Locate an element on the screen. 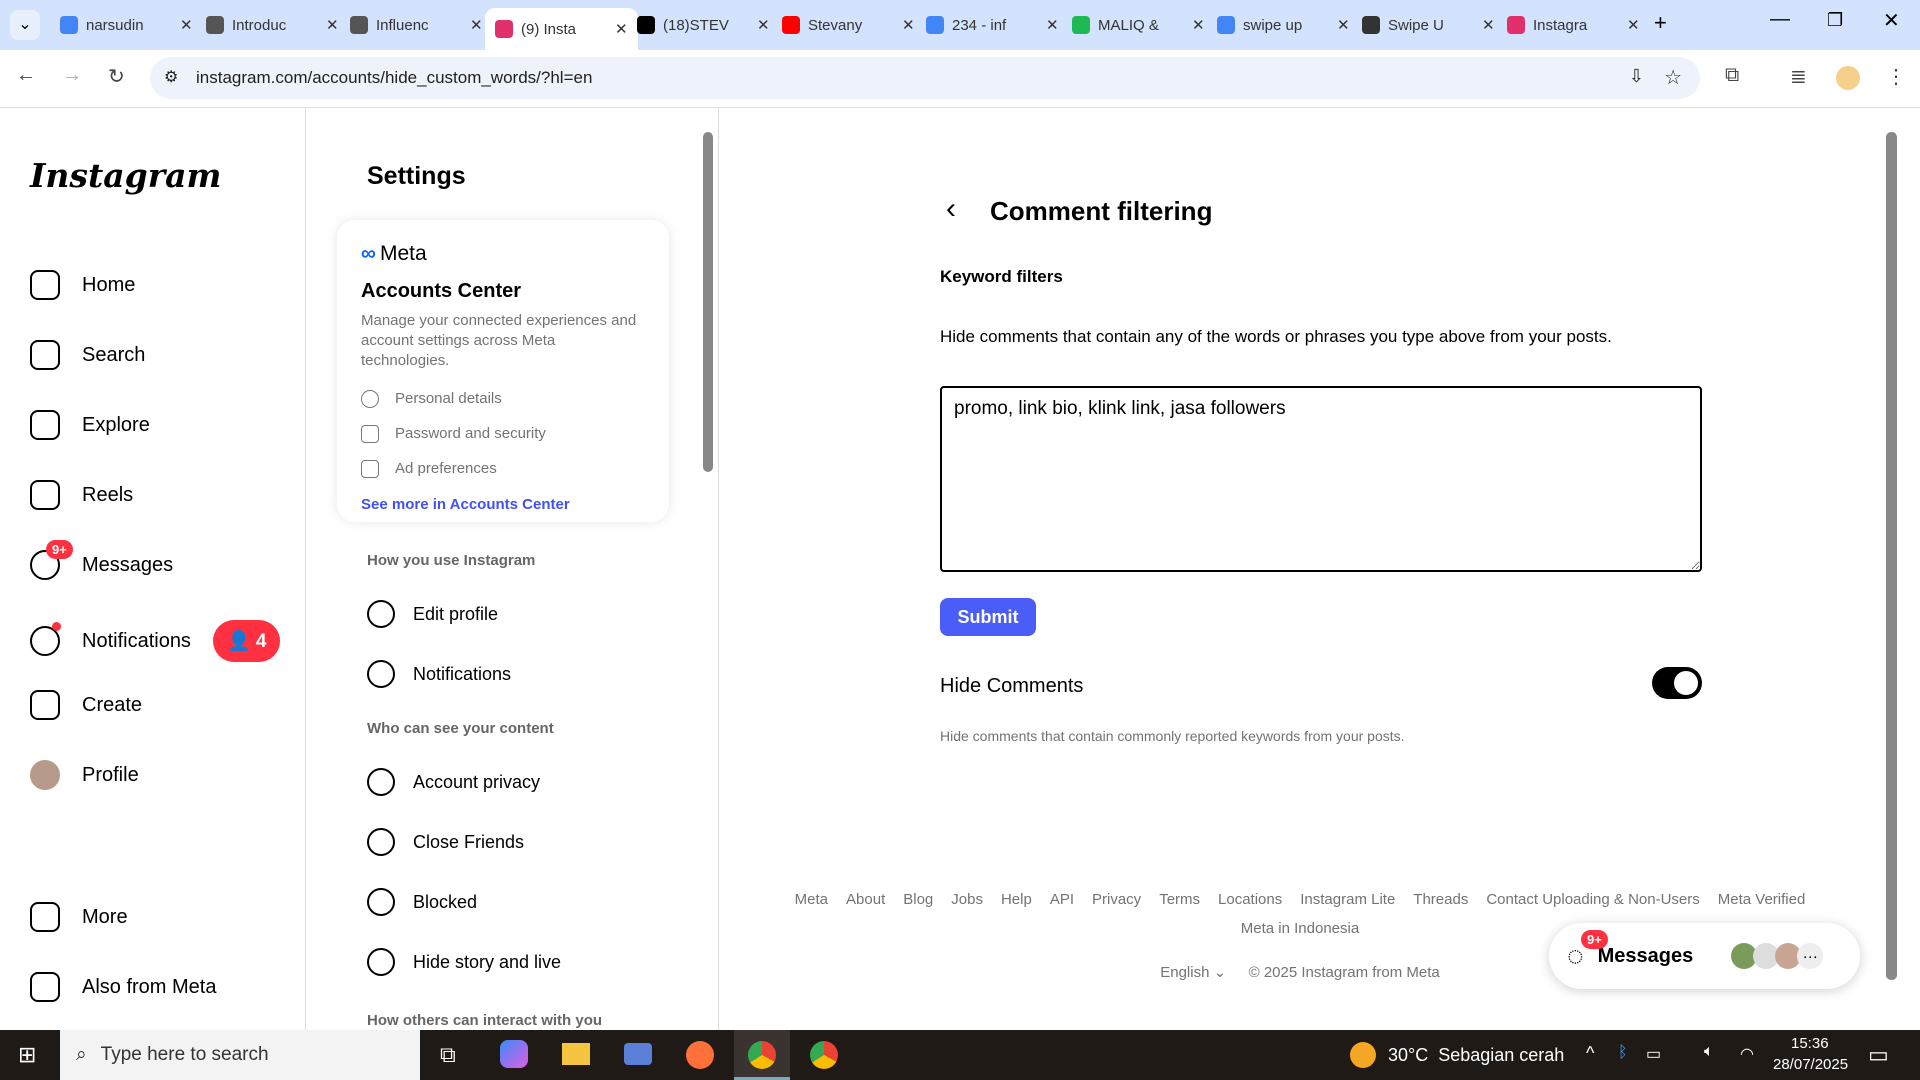 This screenshot has width=1920, height=1080. forward-icon: → is located at coordinates (72, 75).